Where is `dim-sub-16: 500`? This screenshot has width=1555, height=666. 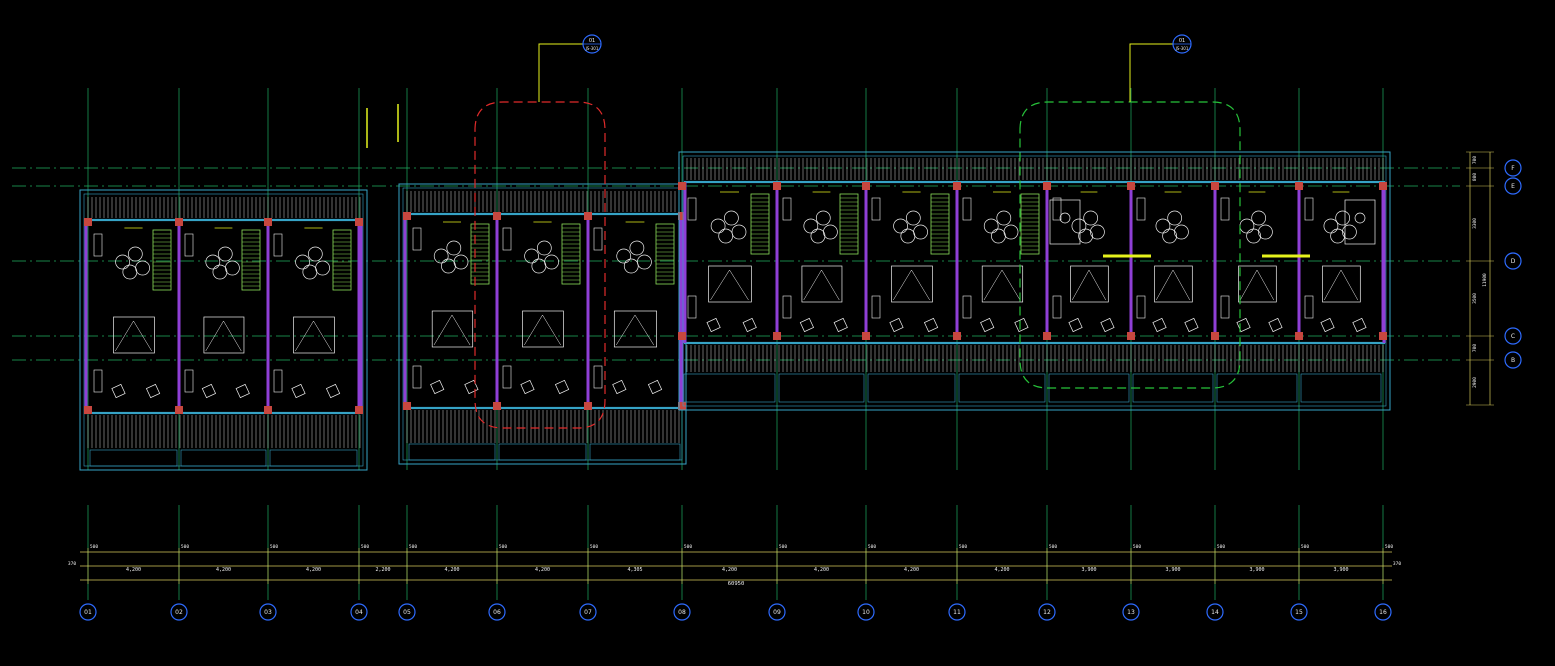
dim-sub-16: 500 is located at coordinates (1389, 547).